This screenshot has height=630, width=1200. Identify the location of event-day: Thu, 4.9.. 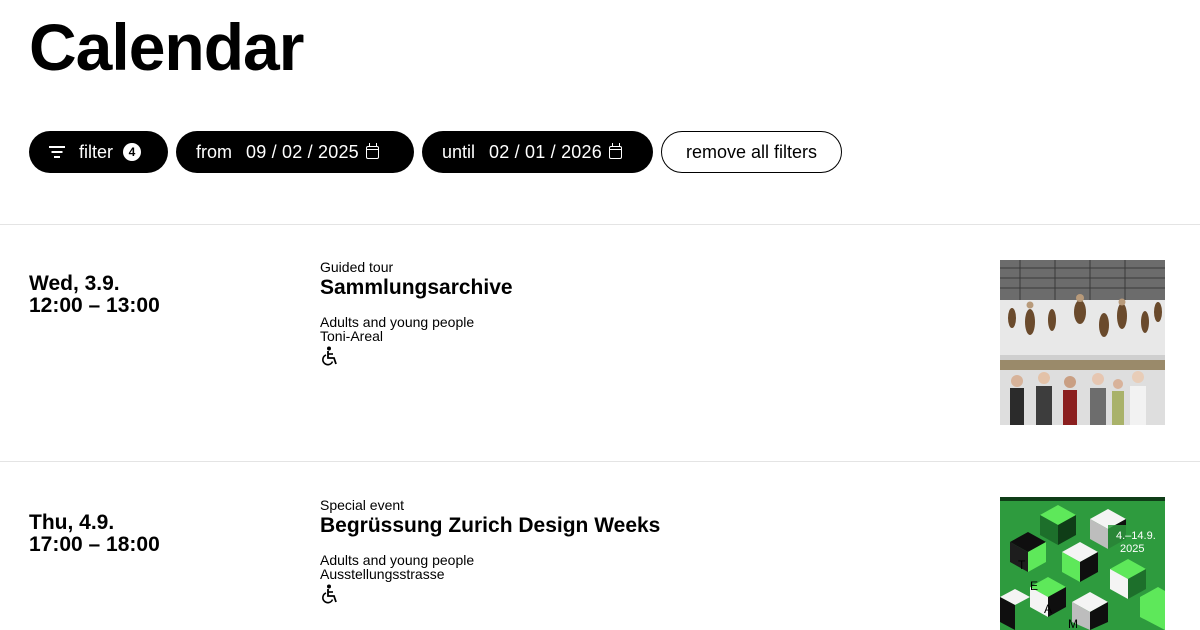
(72, 522).